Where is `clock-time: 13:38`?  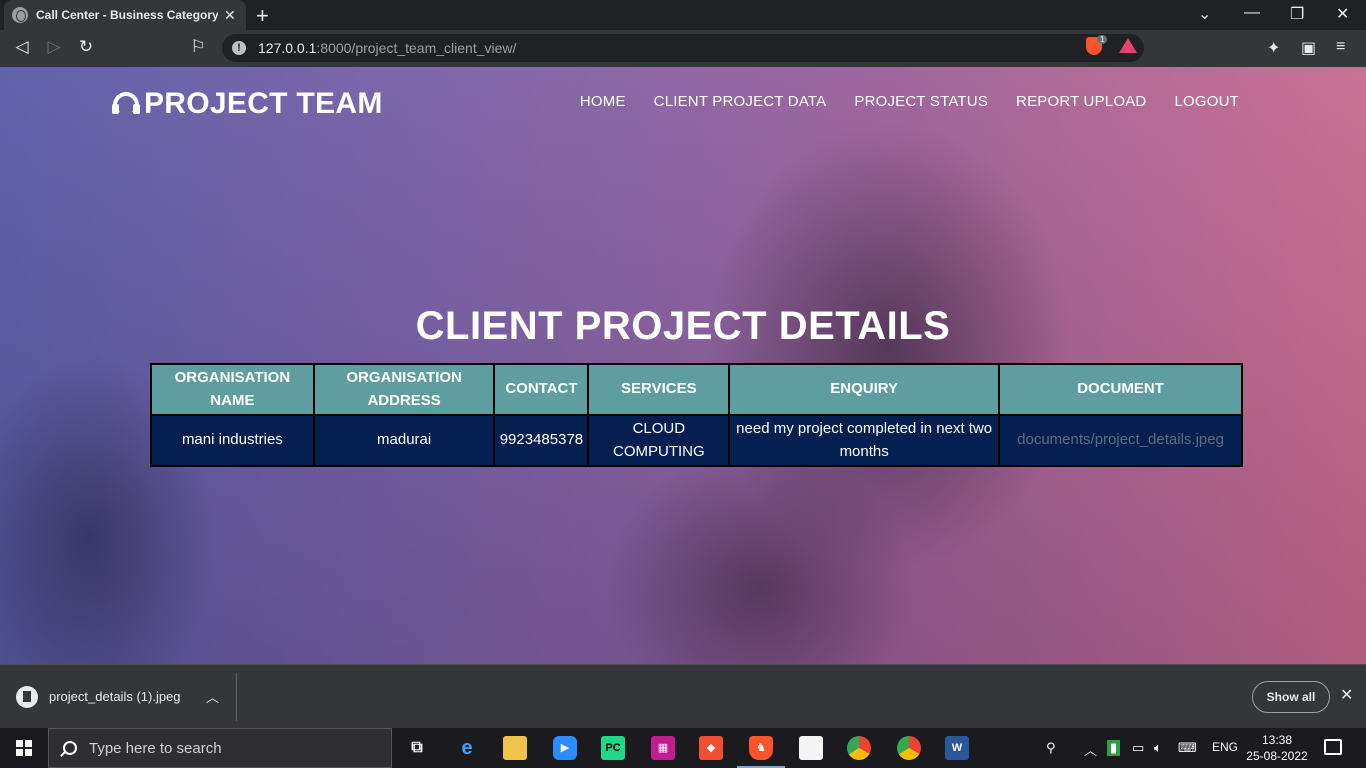
clock-time: 13:38 is located at coordinates (1277, 740).